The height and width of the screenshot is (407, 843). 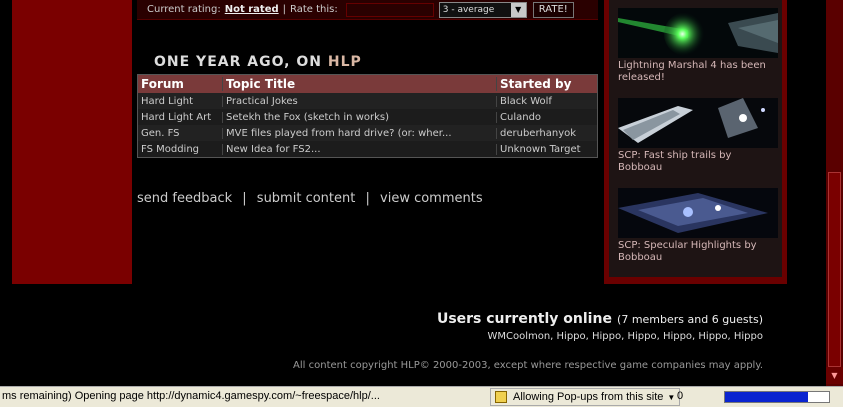 I want to click on forum-link: Hard Light, so click(x=180, y=101).